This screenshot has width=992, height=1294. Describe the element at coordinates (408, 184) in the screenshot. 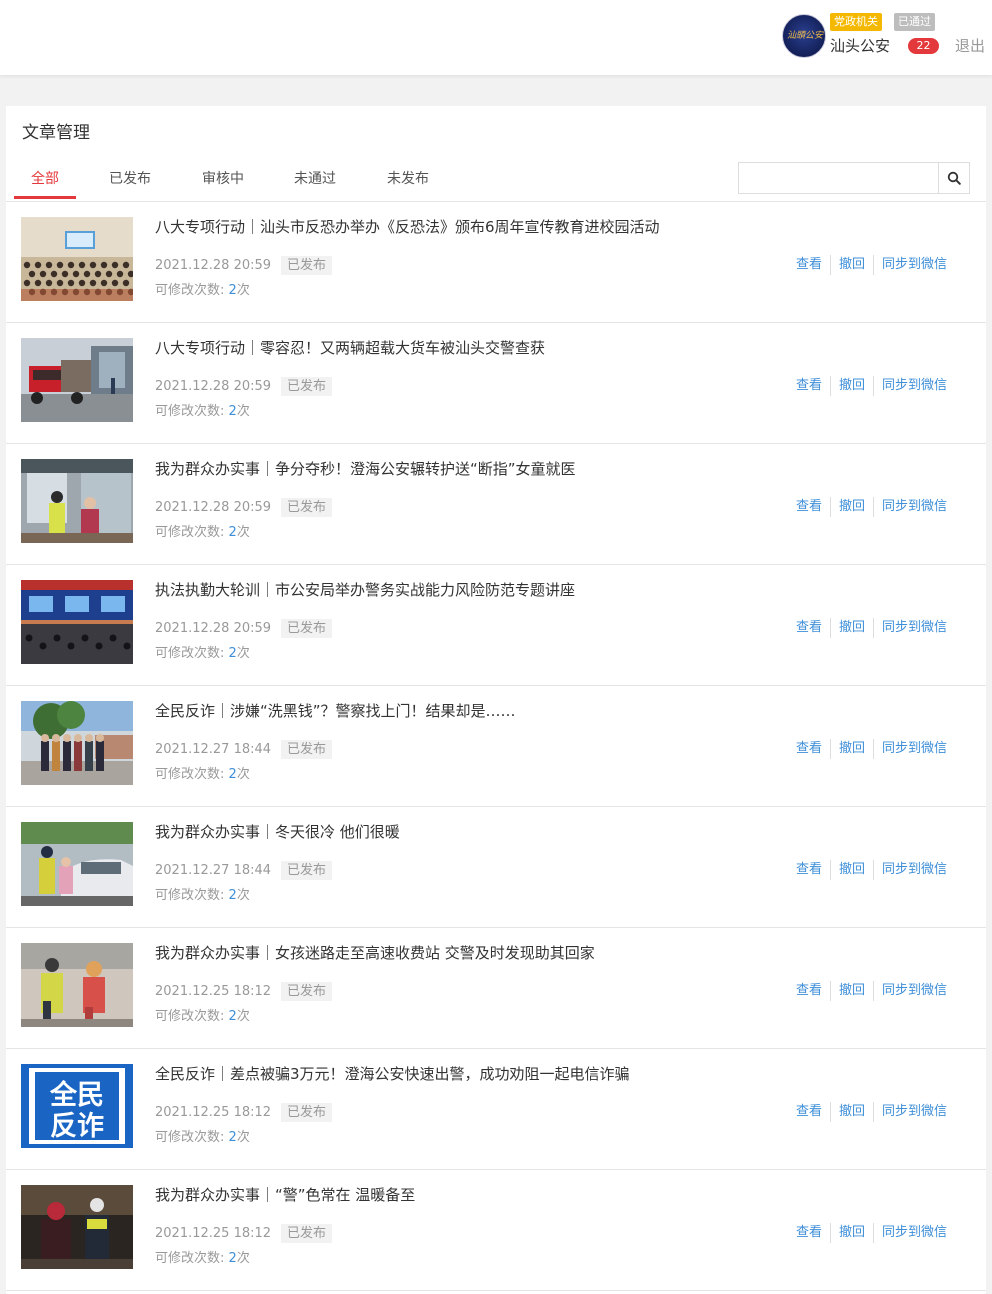

I see `tab-unpublished: 未发布` at that location.